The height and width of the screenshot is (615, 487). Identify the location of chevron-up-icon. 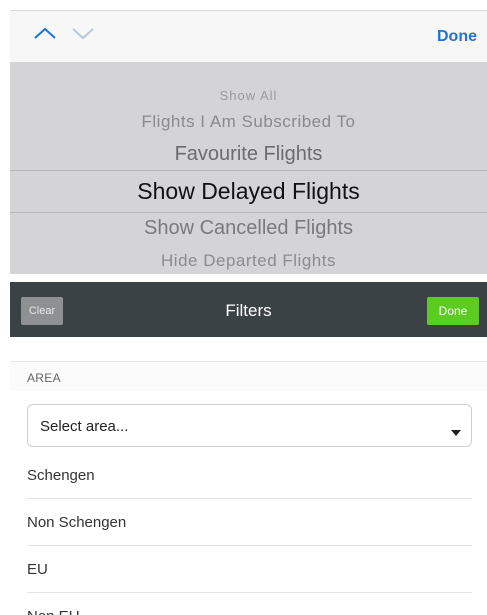
(45, 33).